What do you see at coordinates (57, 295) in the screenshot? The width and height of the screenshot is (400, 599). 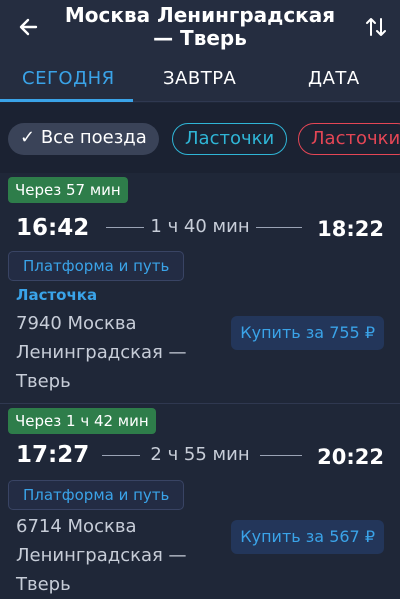 I see `train-type-label: Ласточка` at bounding box center [57, 295].